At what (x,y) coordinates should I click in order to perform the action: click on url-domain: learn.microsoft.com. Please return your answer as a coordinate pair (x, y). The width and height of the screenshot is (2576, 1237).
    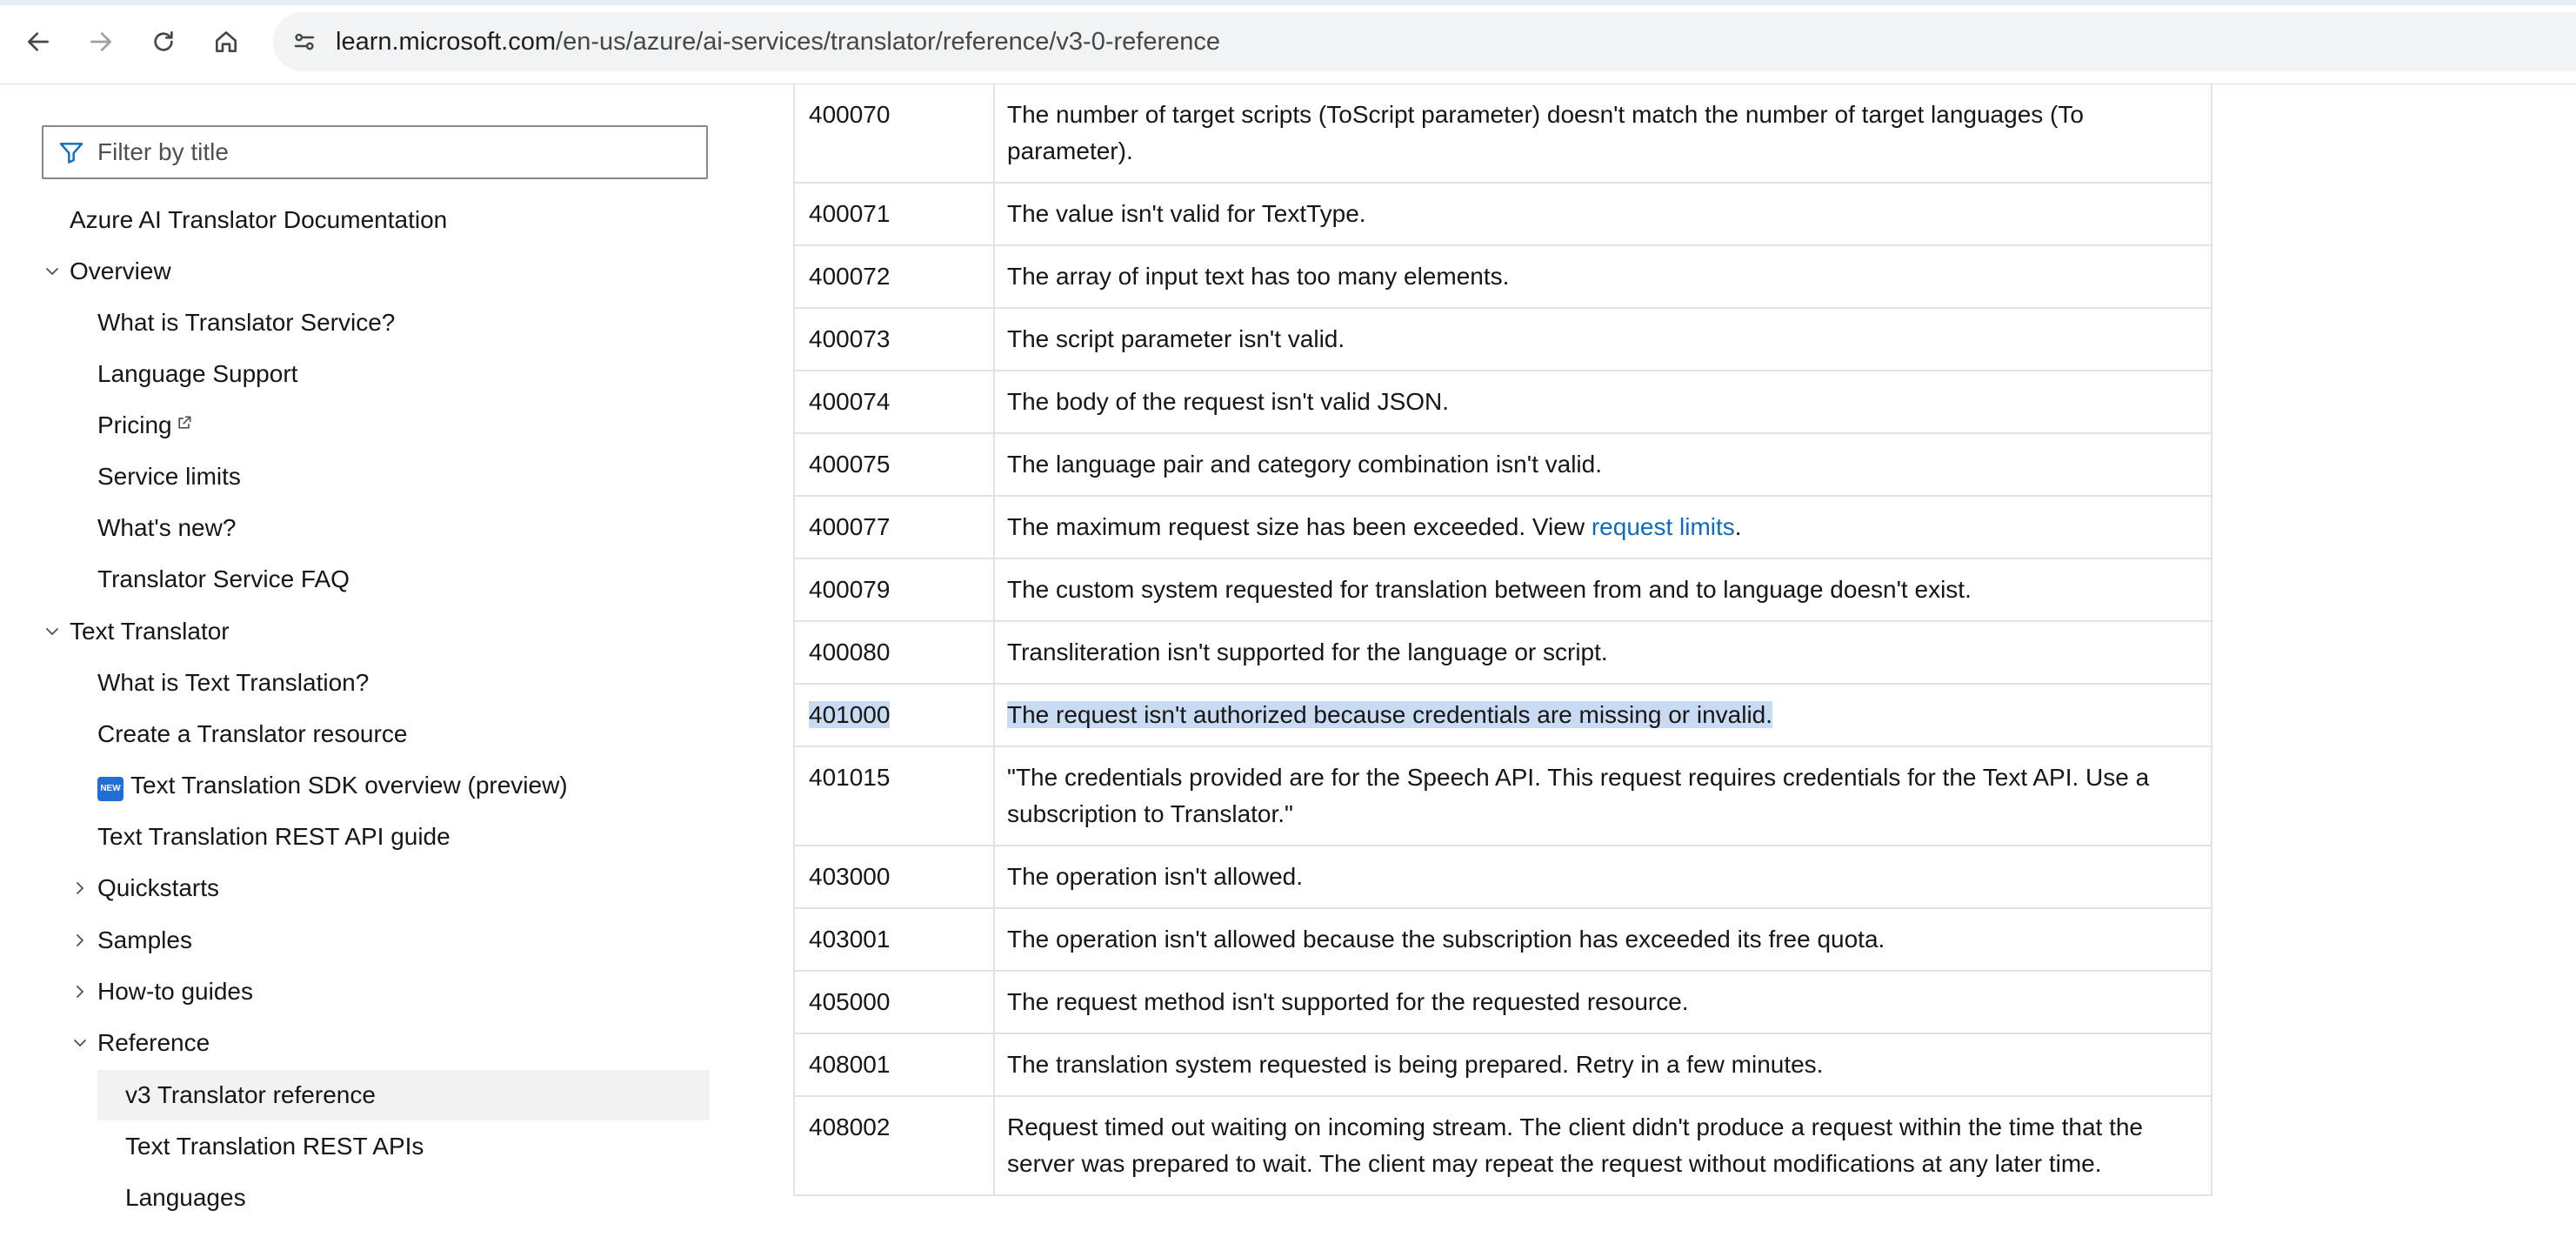
    Looking at the image, I should click on (447, 42).